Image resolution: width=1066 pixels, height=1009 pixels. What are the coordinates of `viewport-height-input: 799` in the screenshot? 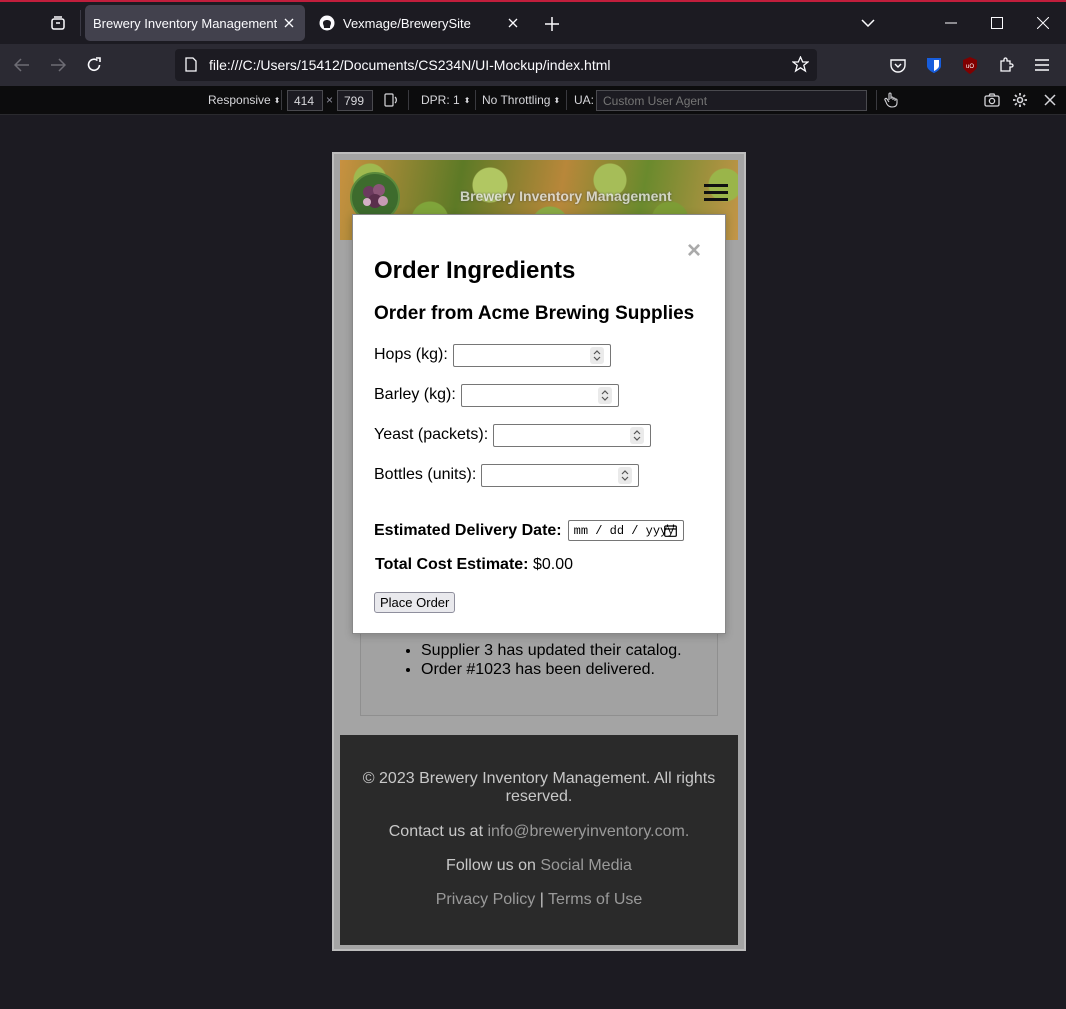 It's located at (355, 100).